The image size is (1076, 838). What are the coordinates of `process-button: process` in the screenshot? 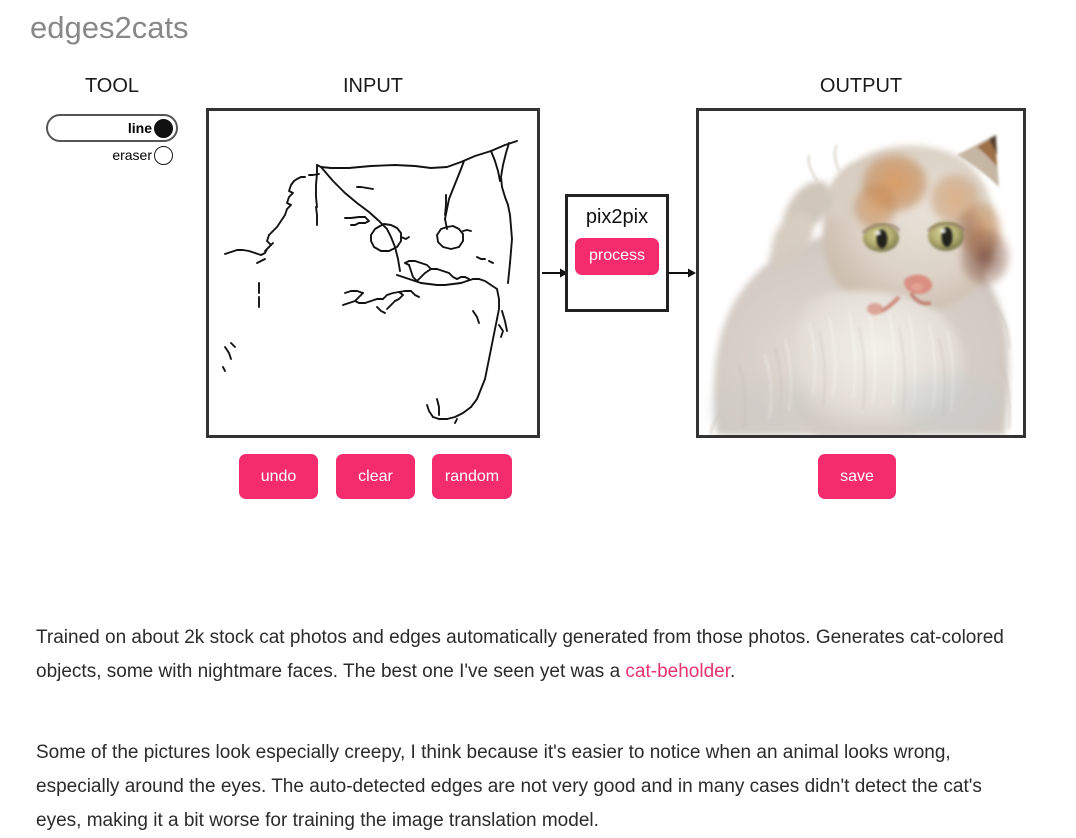 It's located at (617, 256).